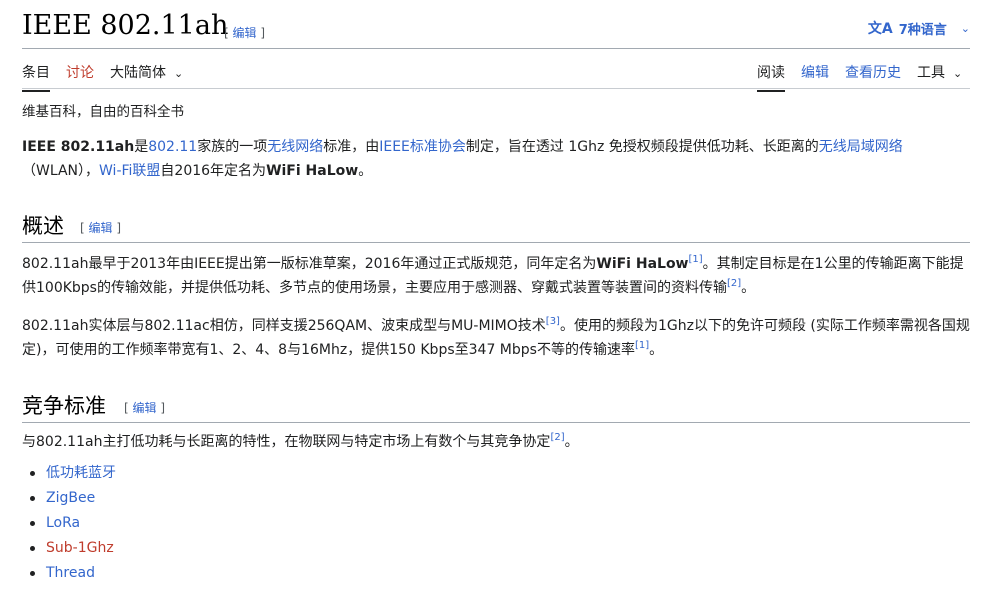 The width and height of the screenshot is (989, 591). I want to click on edit-link: 编辑, so click(245, 33).